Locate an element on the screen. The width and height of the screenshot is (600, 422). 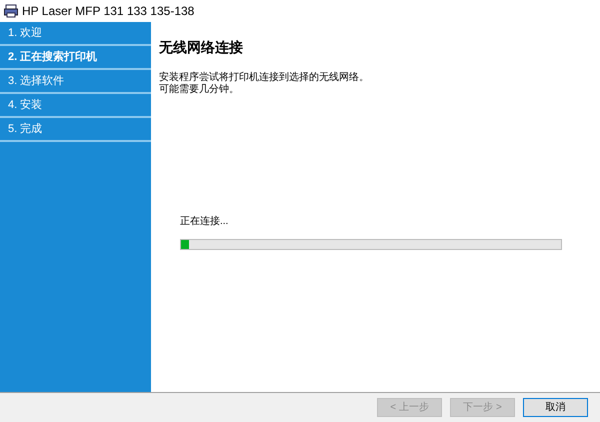
step-item: 3. 选择软件 is located at coordinates (75, 82).